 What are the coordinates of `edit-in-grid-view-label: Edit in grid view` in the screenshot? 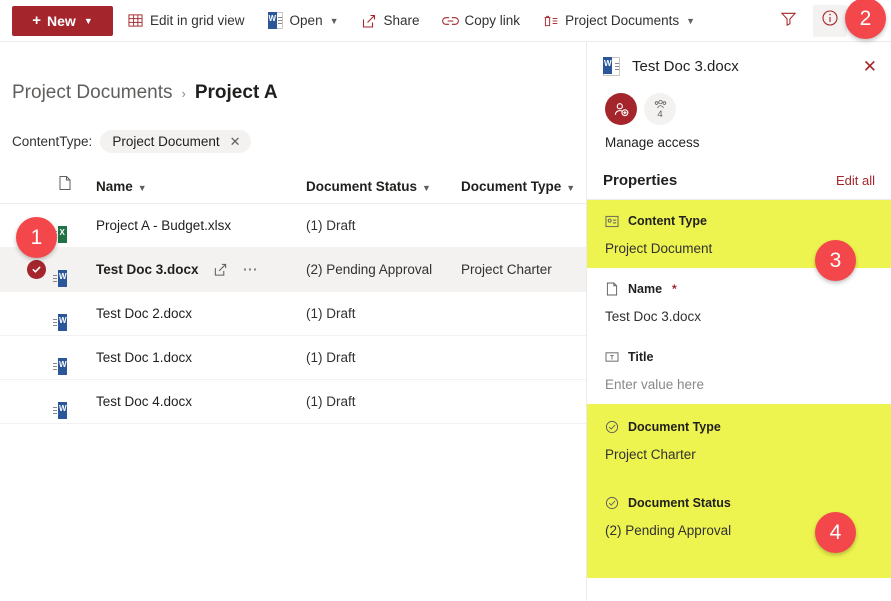 It's located at (197, 20).